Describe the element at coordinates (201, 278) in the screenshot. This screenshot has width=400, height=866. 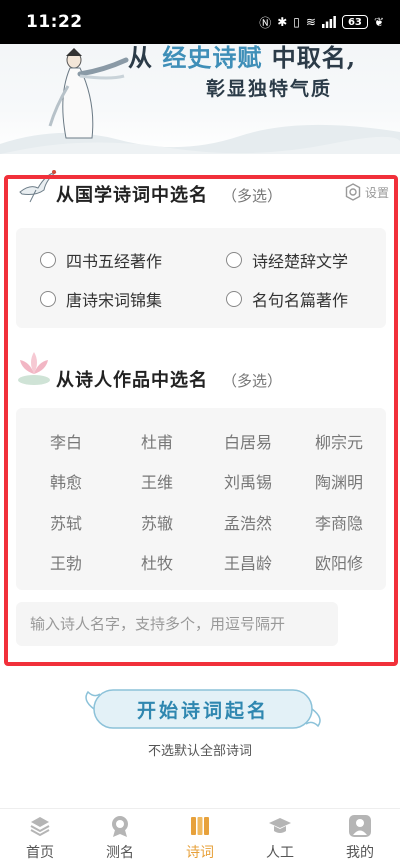
I see `classics-options-panel` at that location.